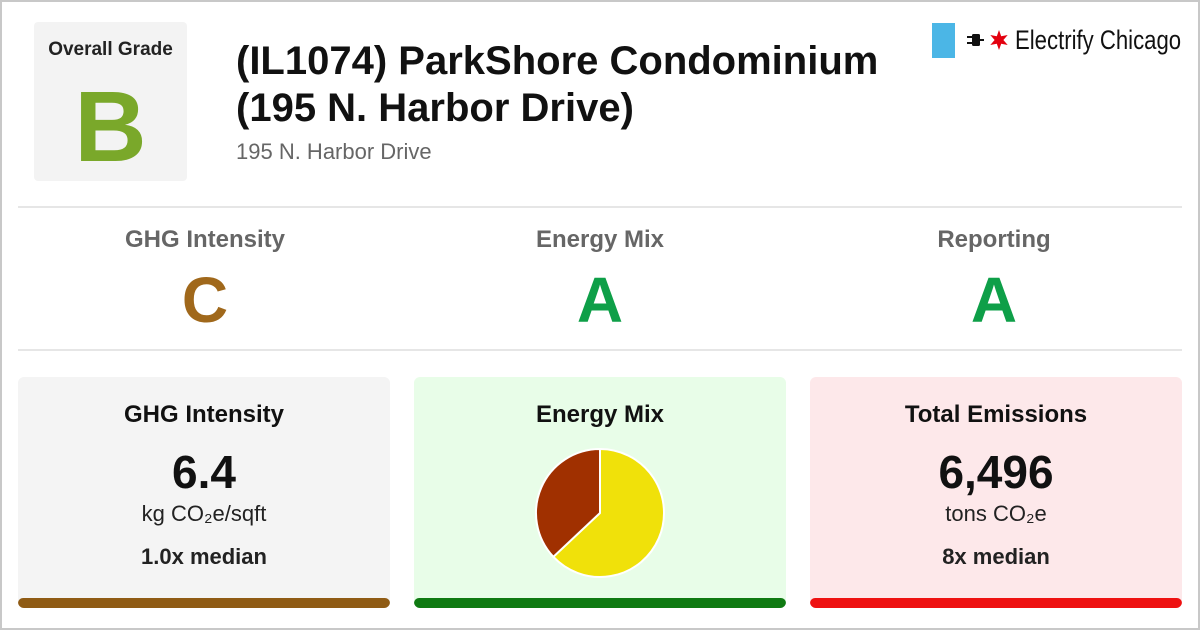 The image size is (1200, 630). I want to click on flag-bar-icon, so click(943, 40).